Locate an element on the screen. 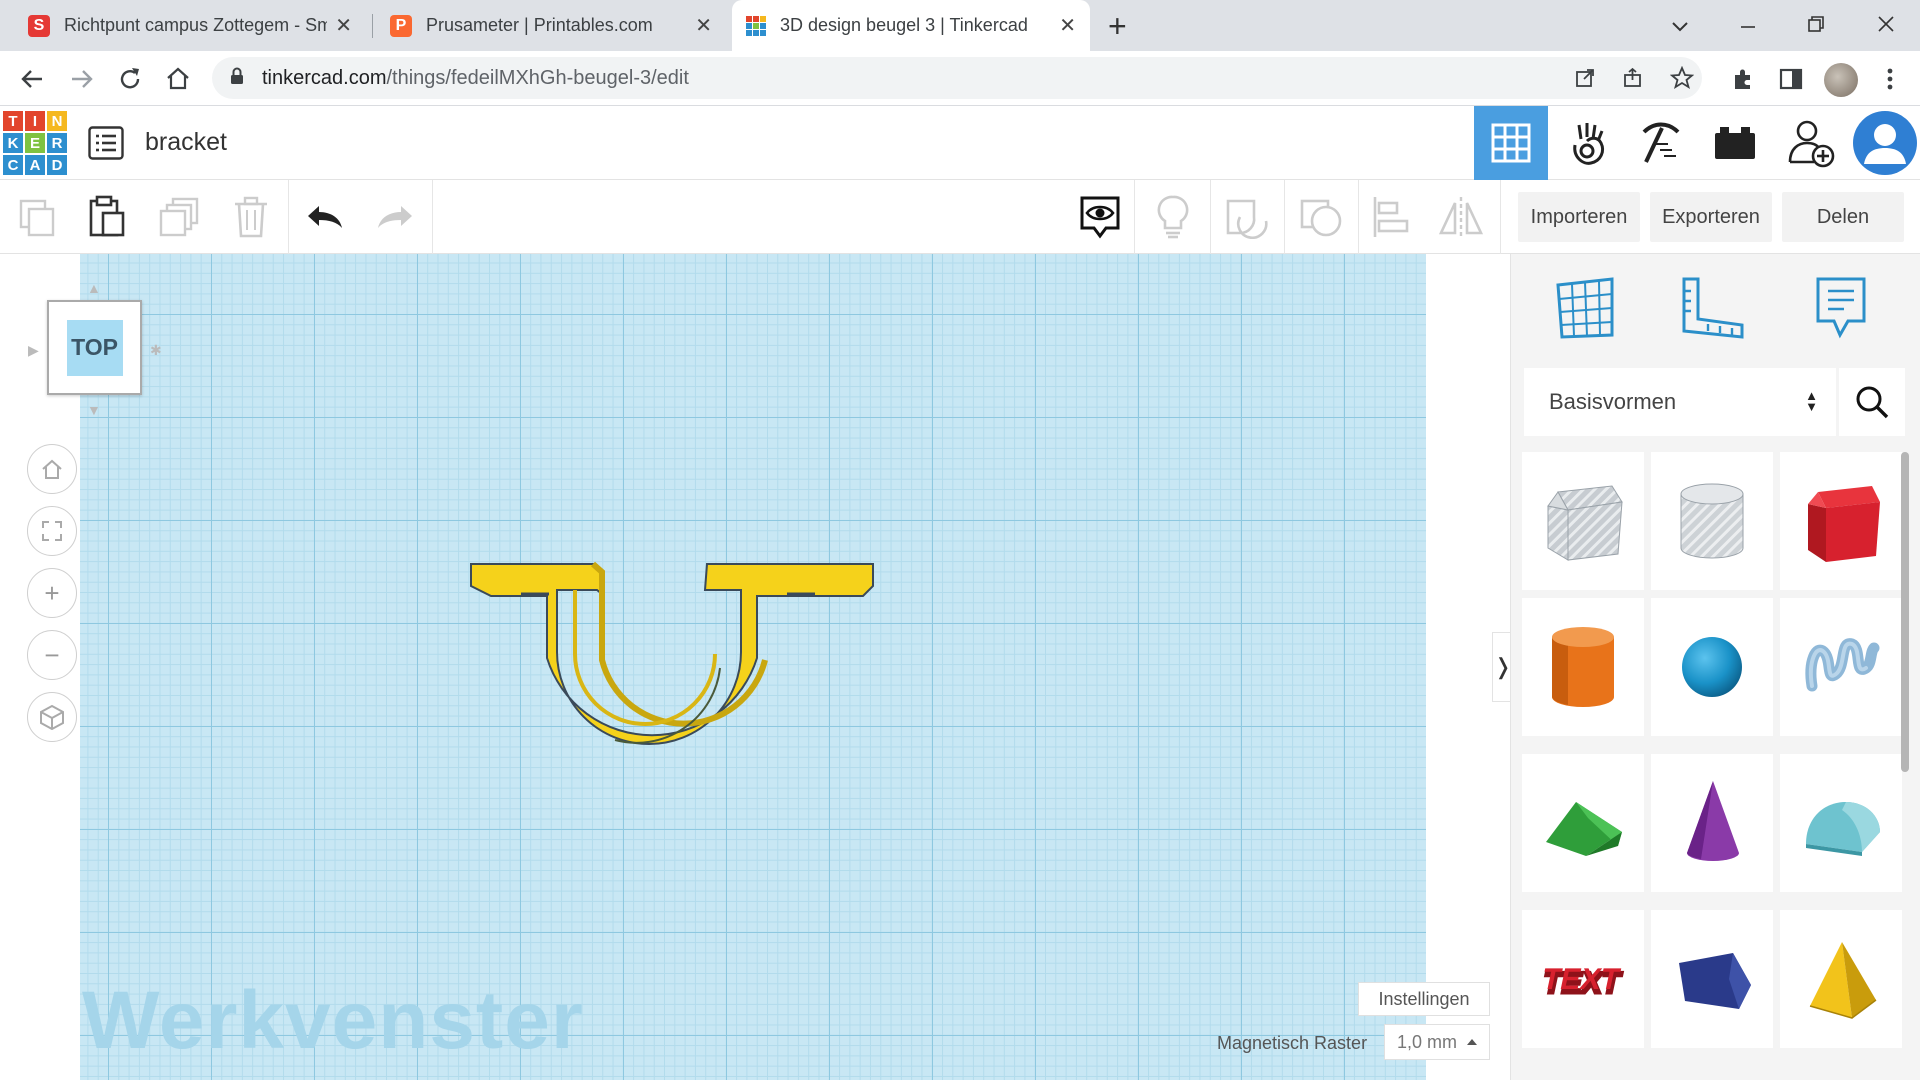  snap-grid-select: 1,0 mm is located at coordinates (1437, 1042).